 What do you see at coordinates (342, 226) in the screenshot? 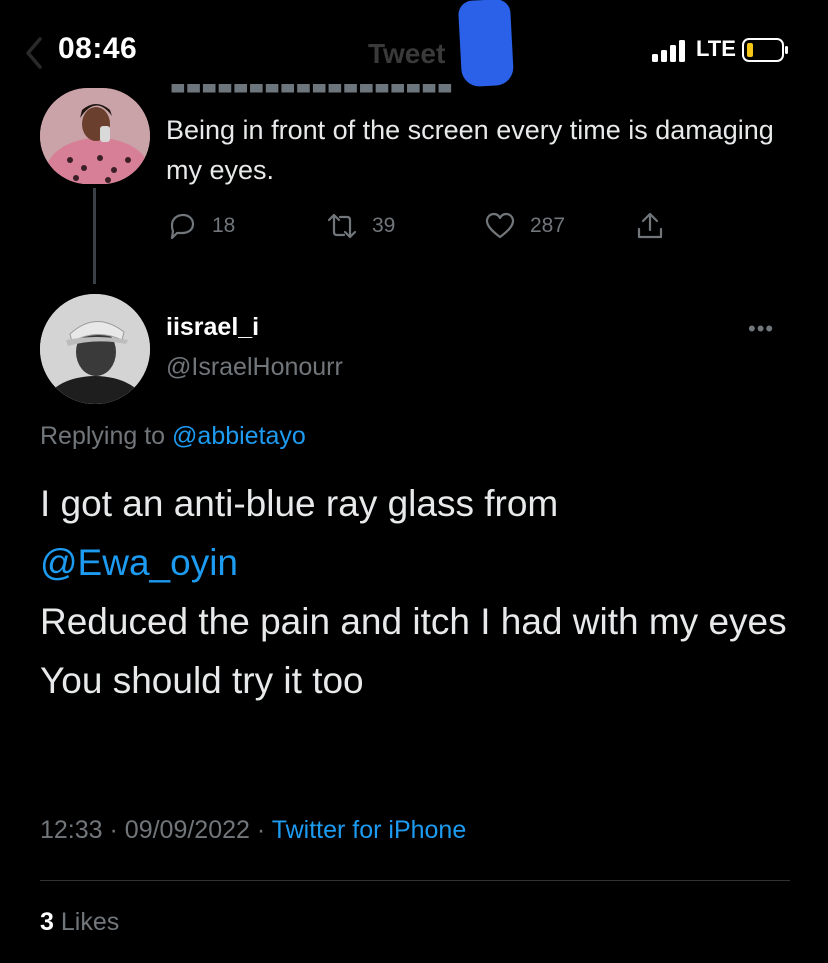
I see `retweet-icon` at bounding box center [342, 226].